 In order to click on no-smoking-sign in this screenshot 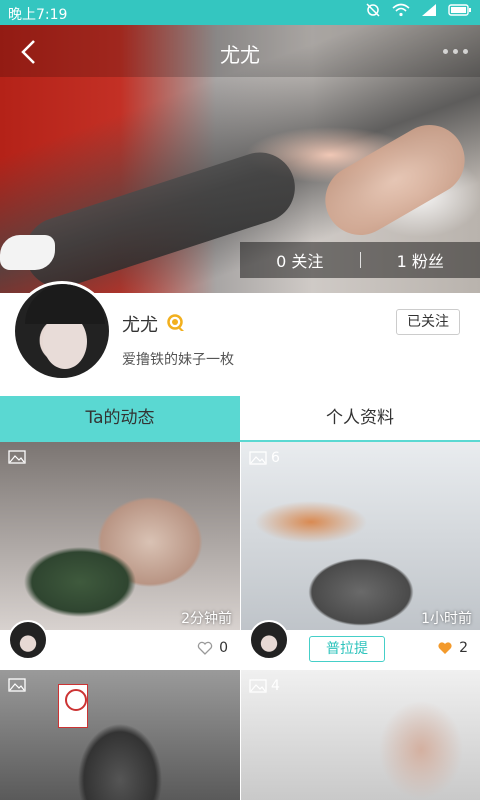, I will do `click(73, 706)`.